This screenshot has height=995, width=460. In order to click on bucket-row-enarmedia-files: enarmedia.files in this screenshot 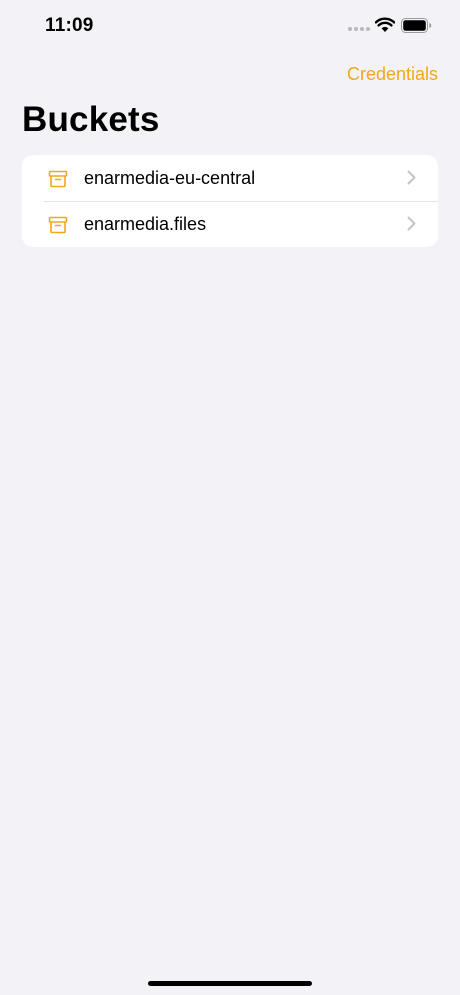, I will do `click(230, 224)`.